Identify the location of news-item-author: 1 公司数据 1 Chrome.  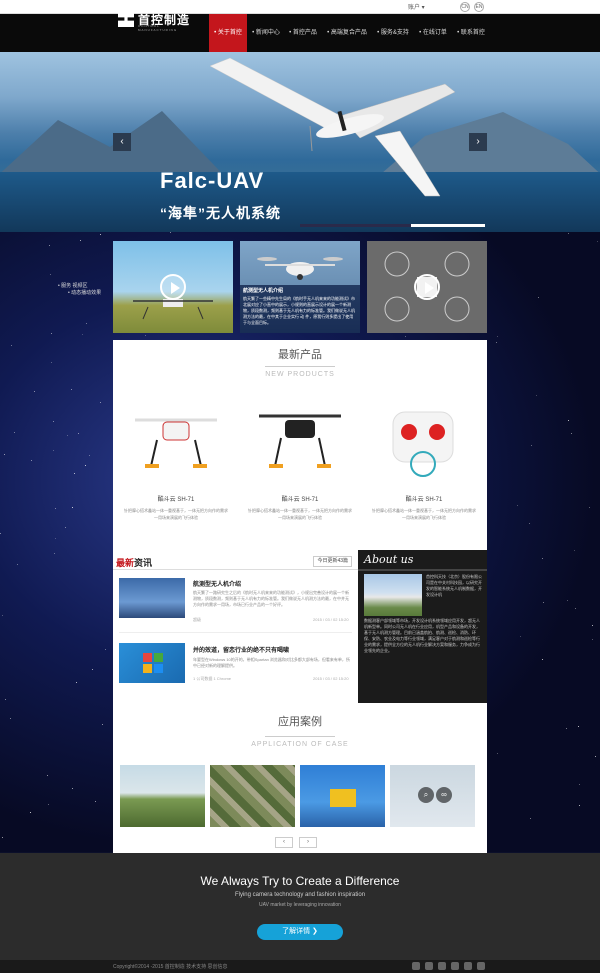
(212, 678).